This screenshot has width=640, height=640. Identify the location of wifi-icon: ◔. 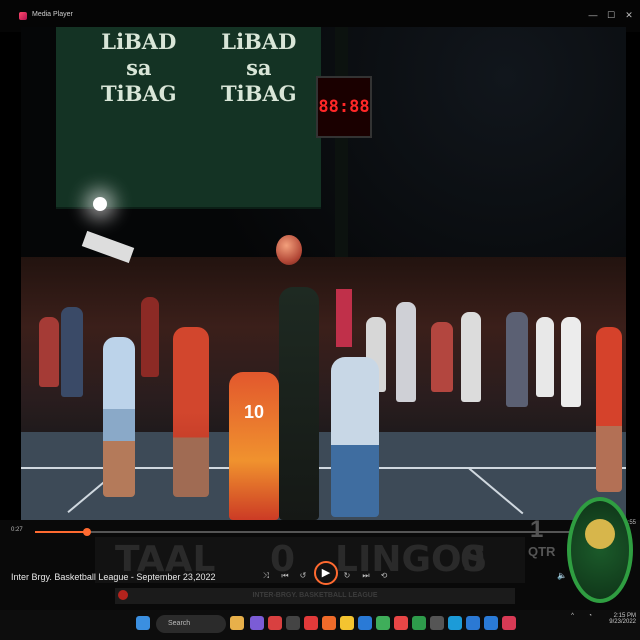
(585, 616).